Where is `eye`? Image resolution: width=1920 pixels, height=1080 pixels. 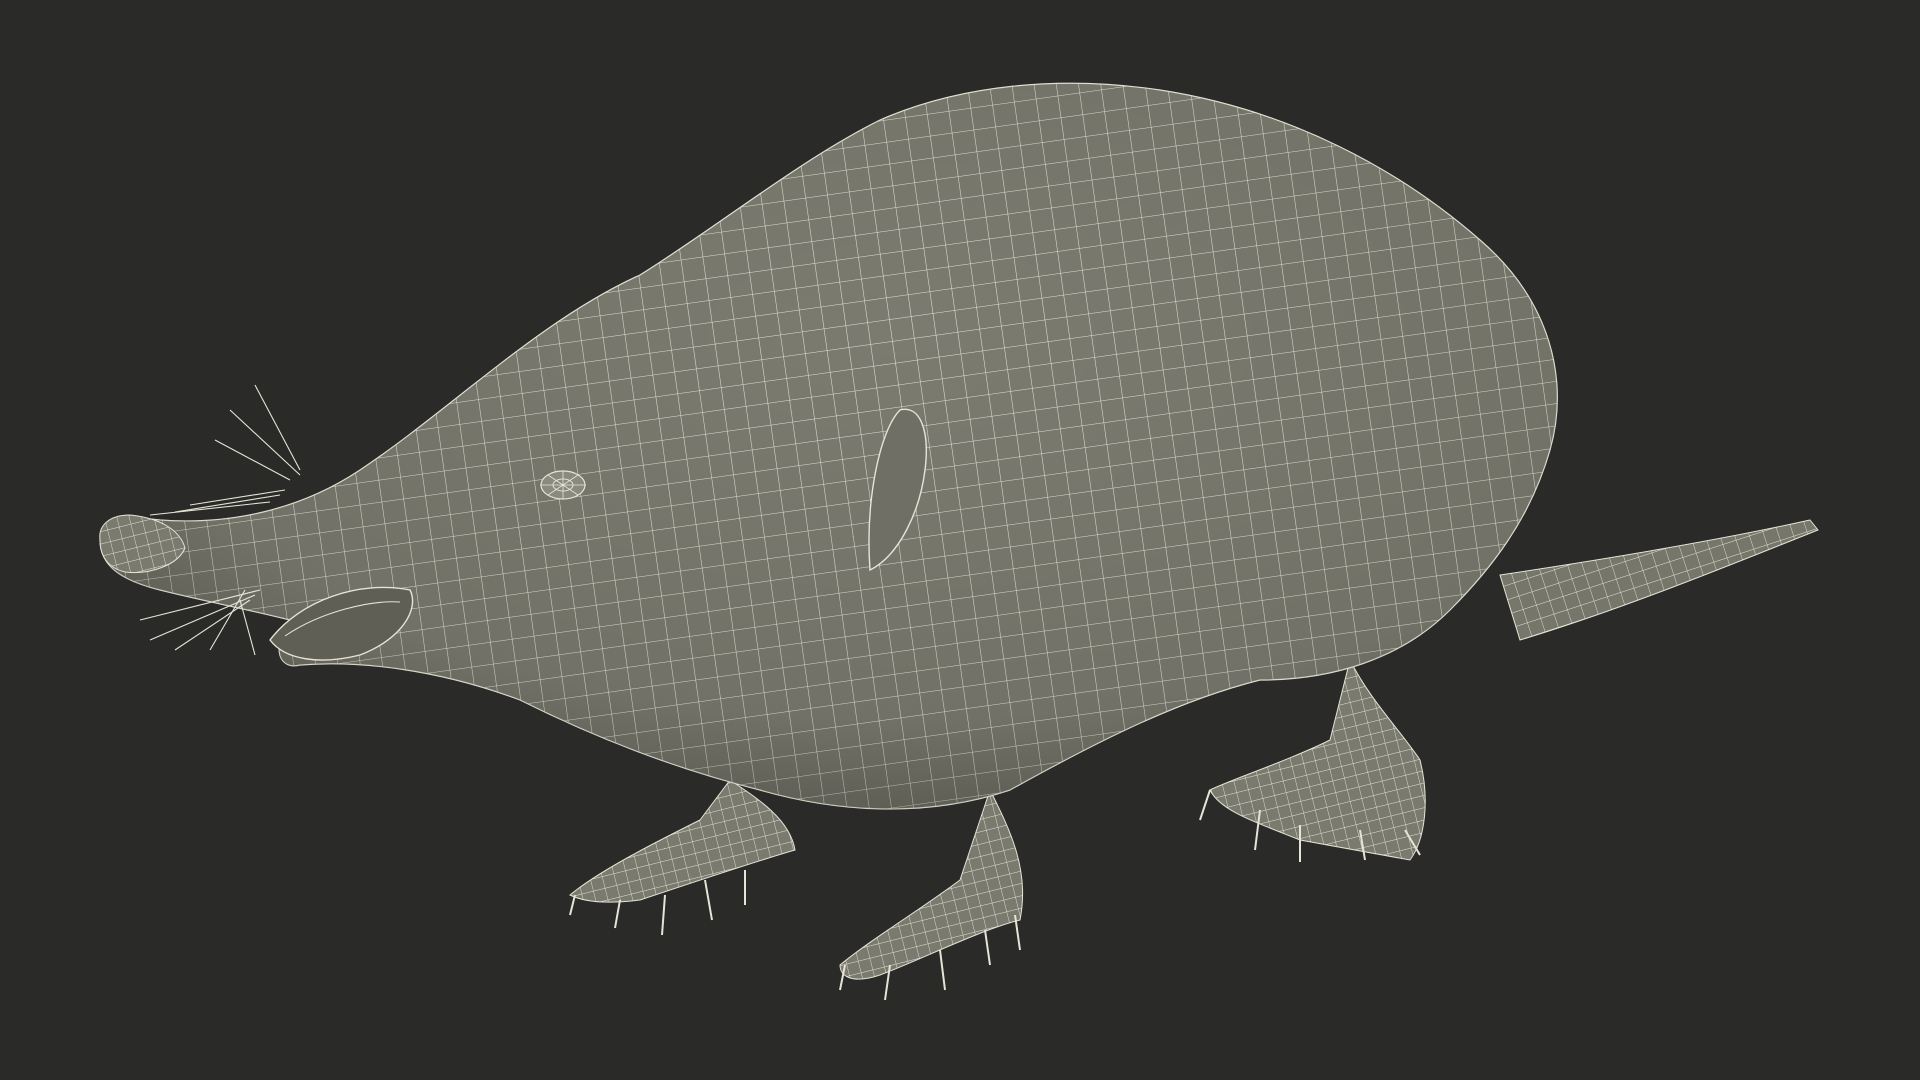 eye is located at coordinates (563, 485).